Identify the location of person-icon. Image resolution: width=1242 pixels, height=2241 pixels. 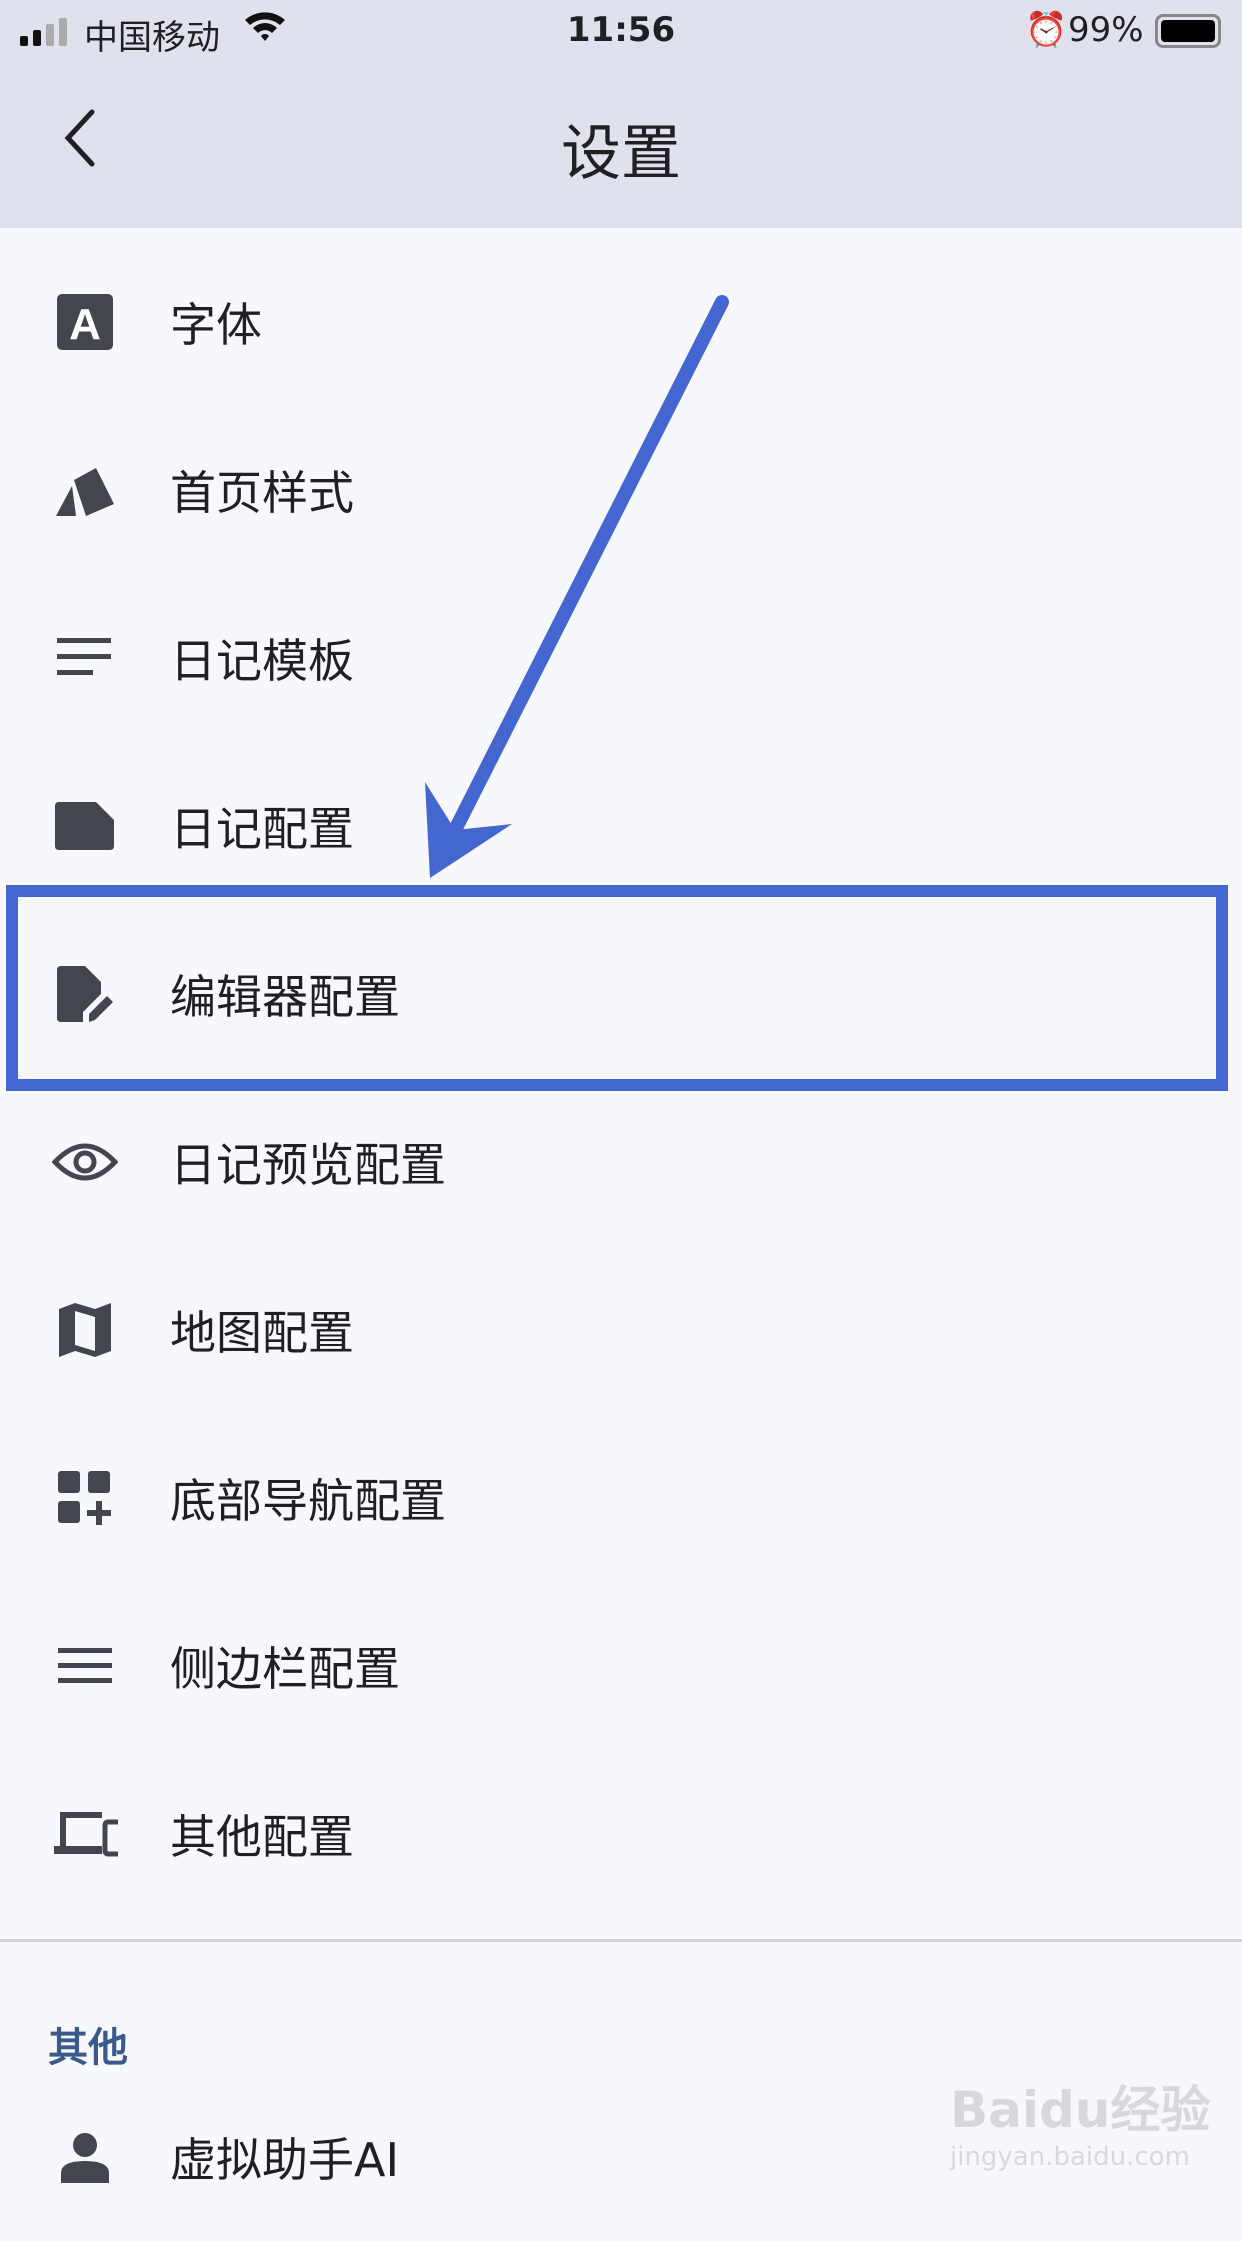
(85, 2157).